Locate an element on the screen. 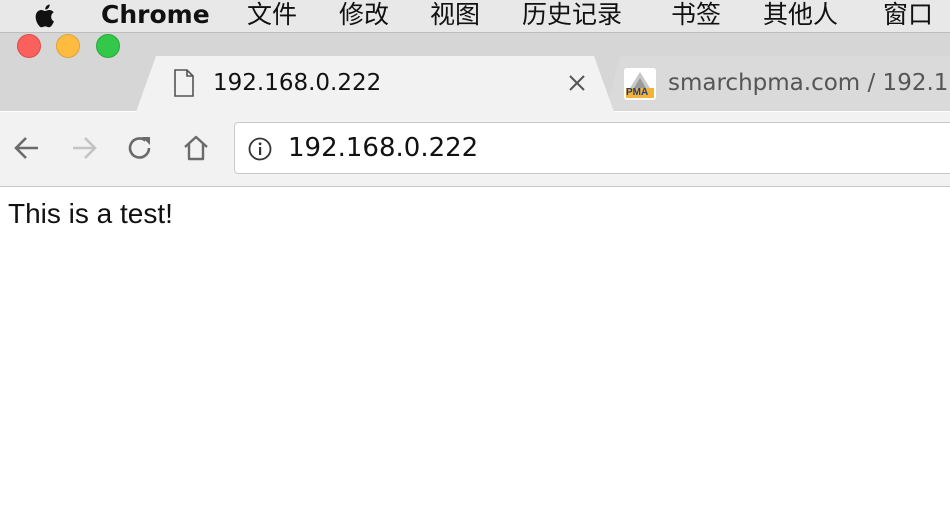  window-close-button is located at coordinates (29, 46).